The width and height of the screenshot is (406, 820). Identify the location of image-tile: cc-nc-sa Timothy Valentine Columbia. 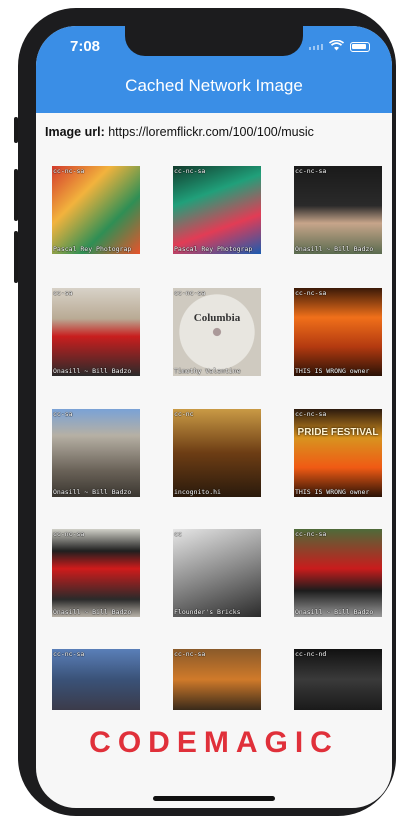
(217, 332).